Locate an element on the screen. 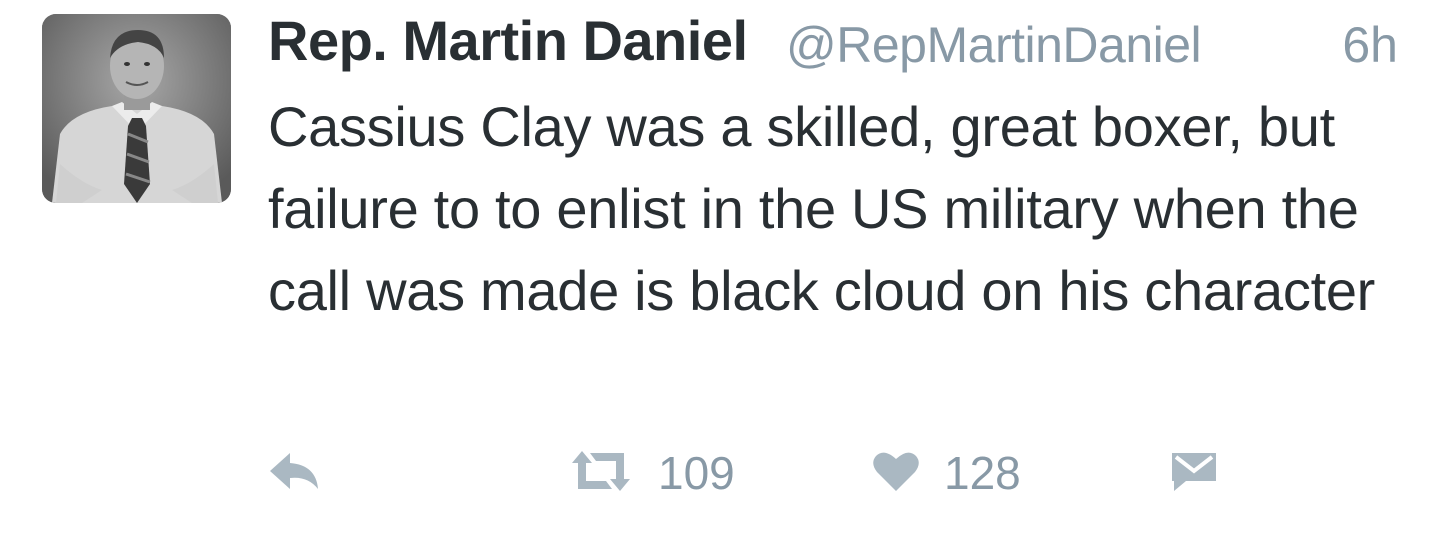 This screenshot has height=534, width=1440. direct-message-button is located at coordinates (1194, 473).